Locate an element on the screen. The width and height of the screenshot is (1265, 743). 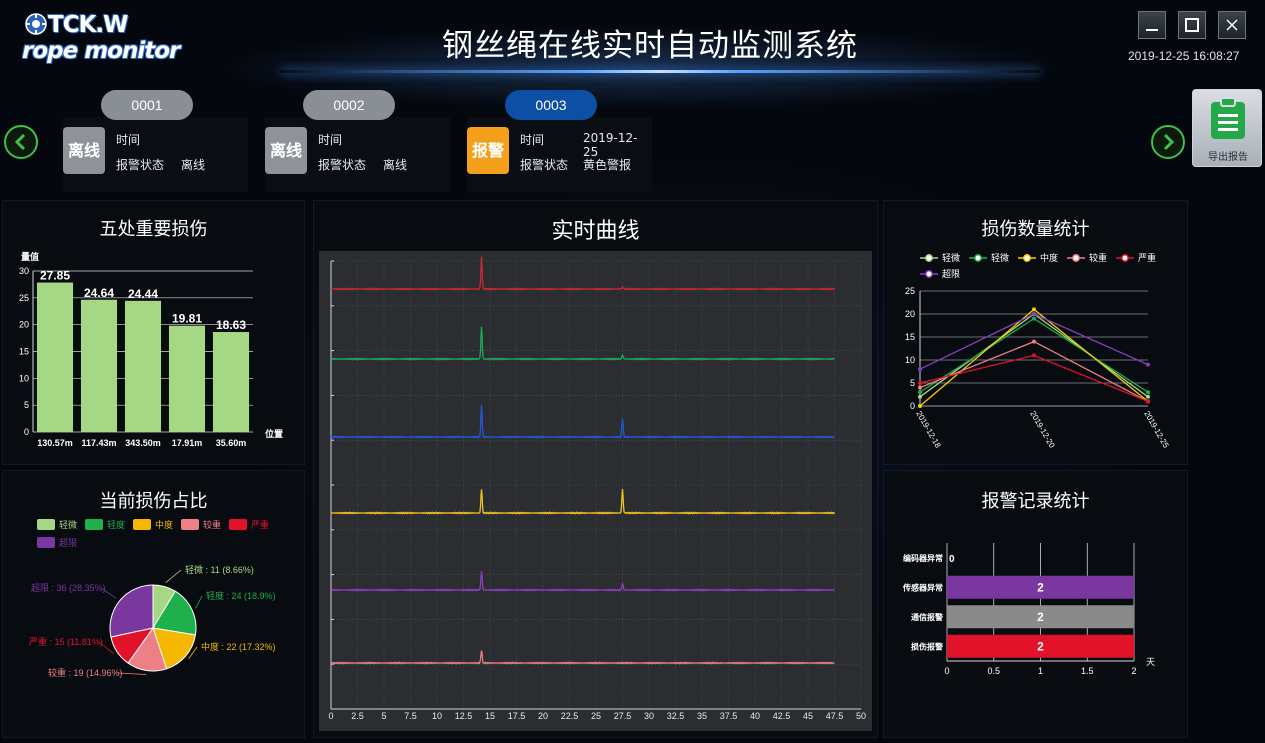
y-tick-label: 损伤报警 is located at coordinates (927, 646).